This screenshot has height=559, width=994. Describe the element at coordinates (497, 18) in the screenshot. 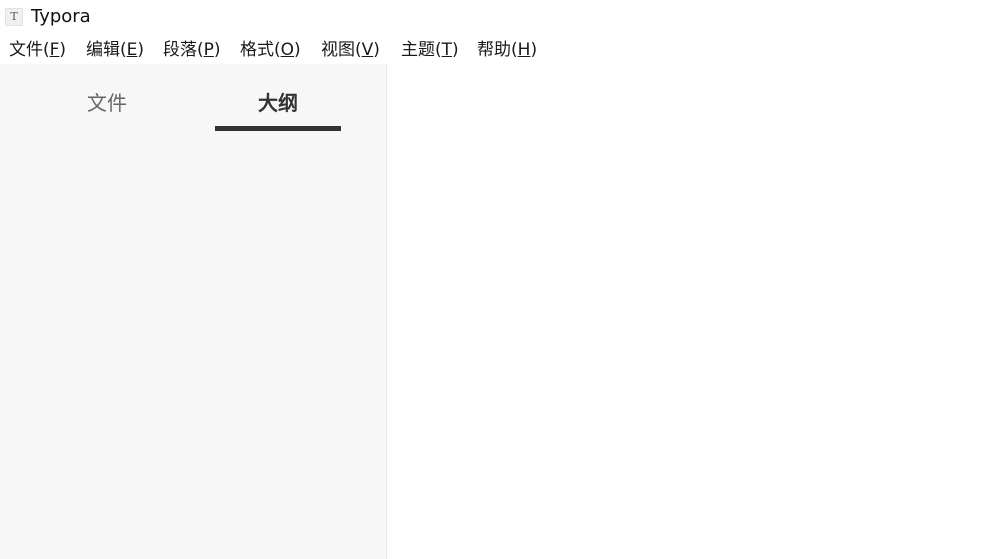

I see `title-bar: T Typora` at that location.